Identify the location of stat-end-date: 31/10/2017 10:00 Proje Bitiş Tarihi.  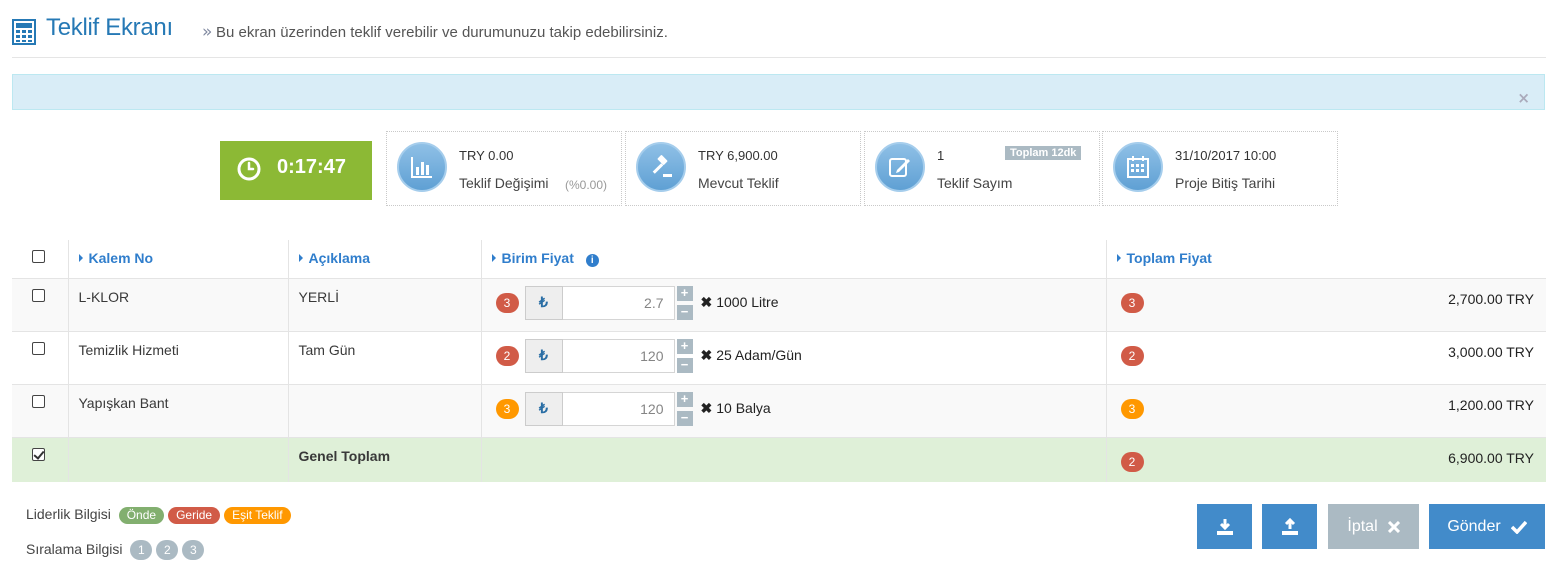
(1220, 168).